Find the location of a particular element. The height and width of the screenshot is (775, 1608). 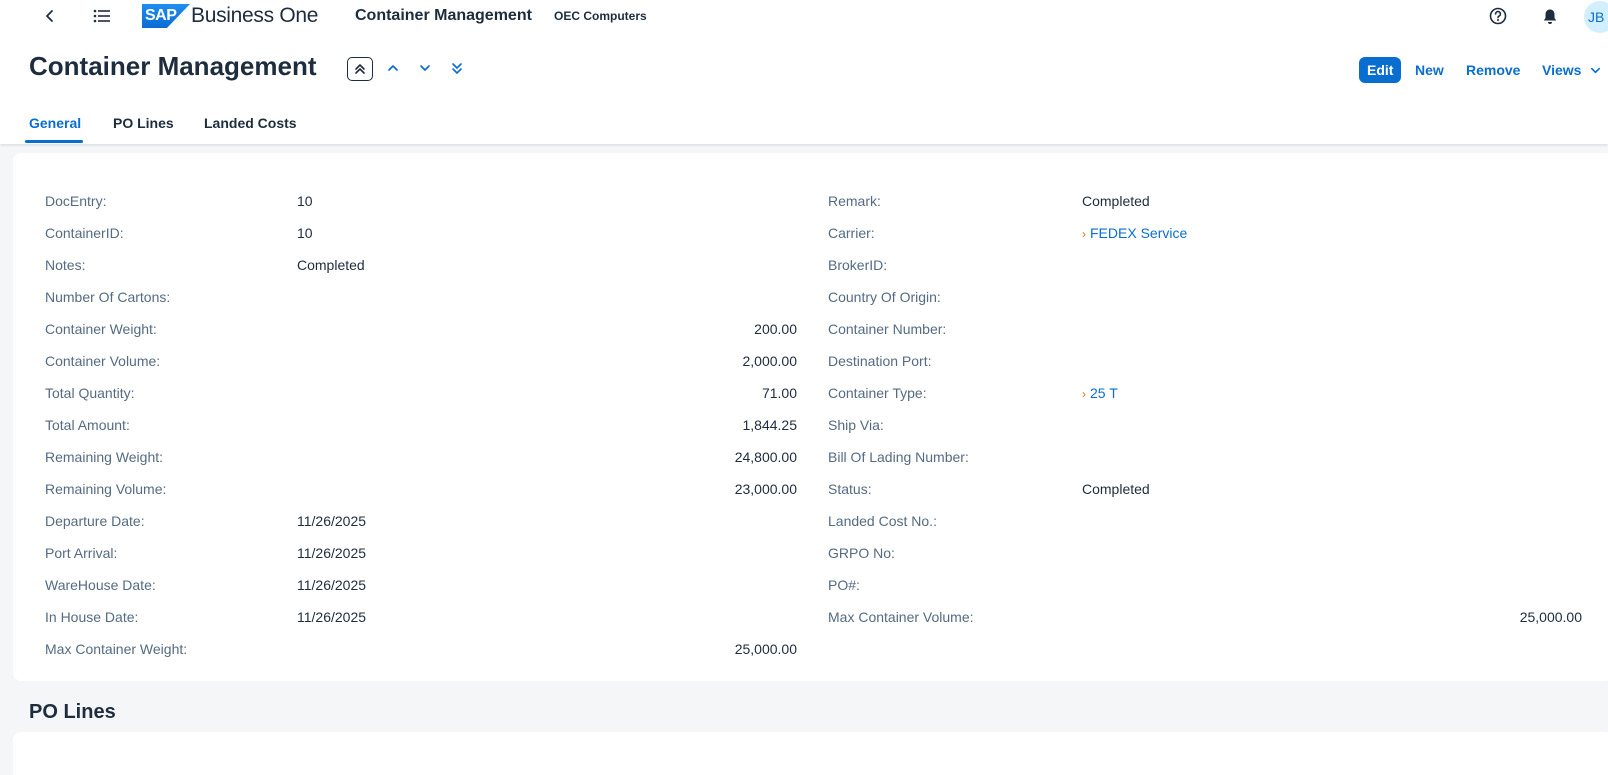

value-port-arrival: 11/26/2025 is located at coordinates (332, 553).